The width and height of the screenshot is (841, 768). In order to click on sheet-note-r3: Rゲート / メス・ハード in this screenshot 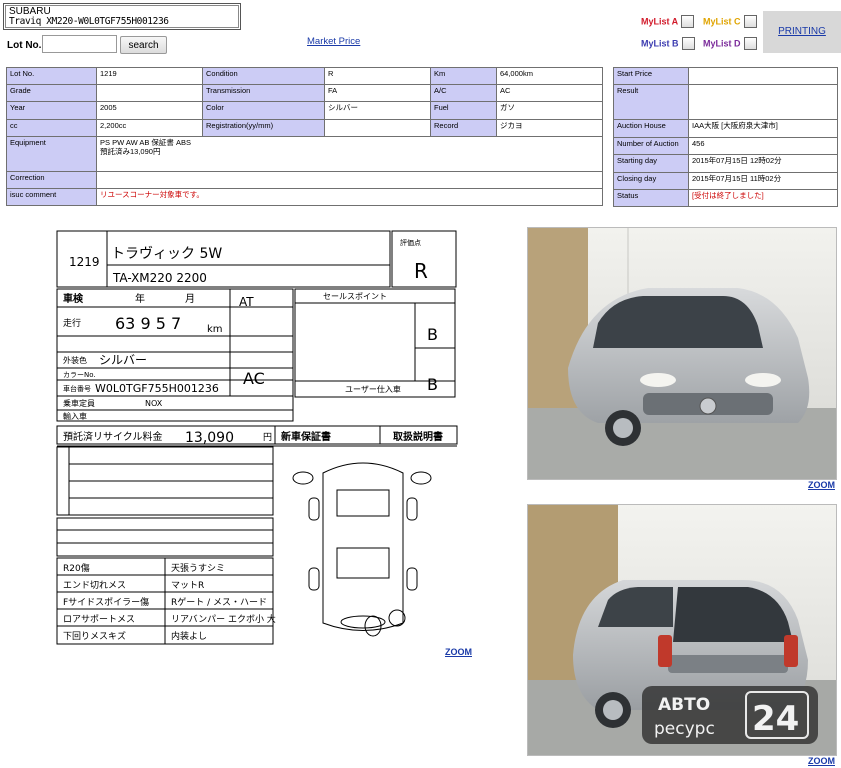, I will do `click(219, 602)`.